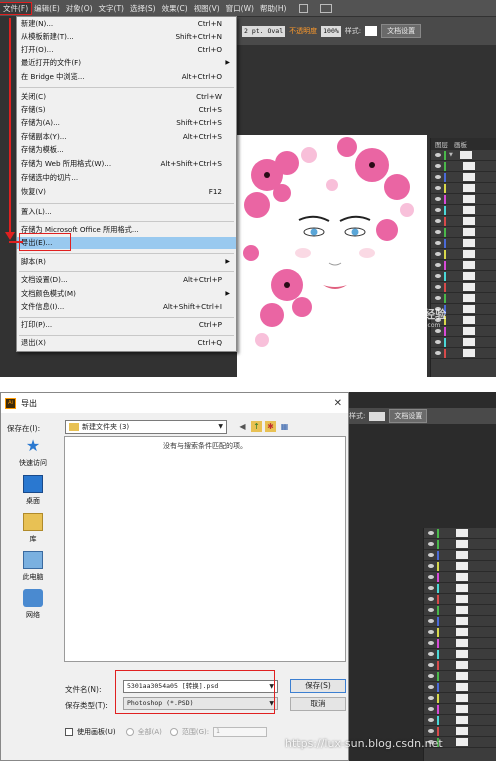  Describe the element at coordinates (126, 37) in the screenshot. I see `menu-item-new-from-template: 从模板新建(T)... Shift+Ctrl+N` at that location.